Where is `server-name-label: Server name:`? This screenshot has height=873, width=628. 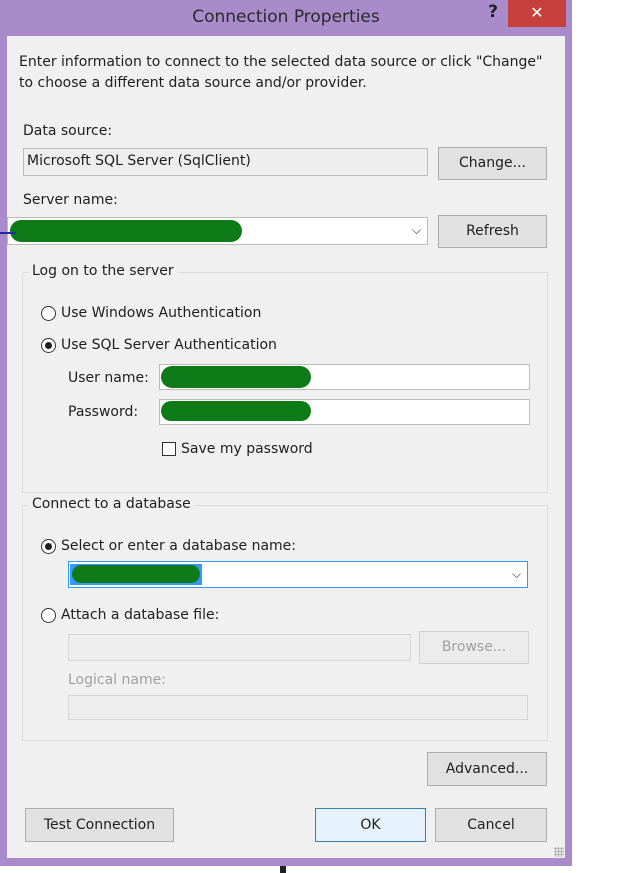
server-name-label: Server name: is located at coordinates (70, 200).